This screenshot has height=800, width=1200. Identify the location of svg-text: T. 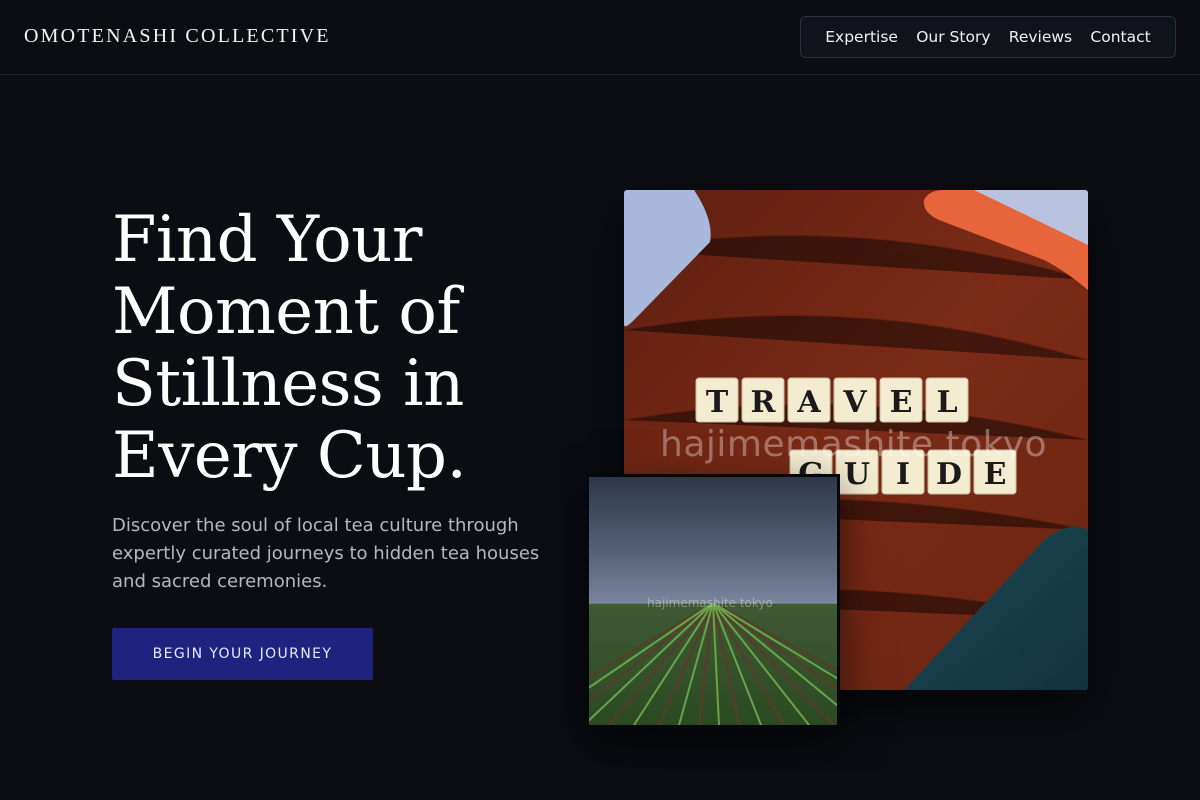
(717, 402).